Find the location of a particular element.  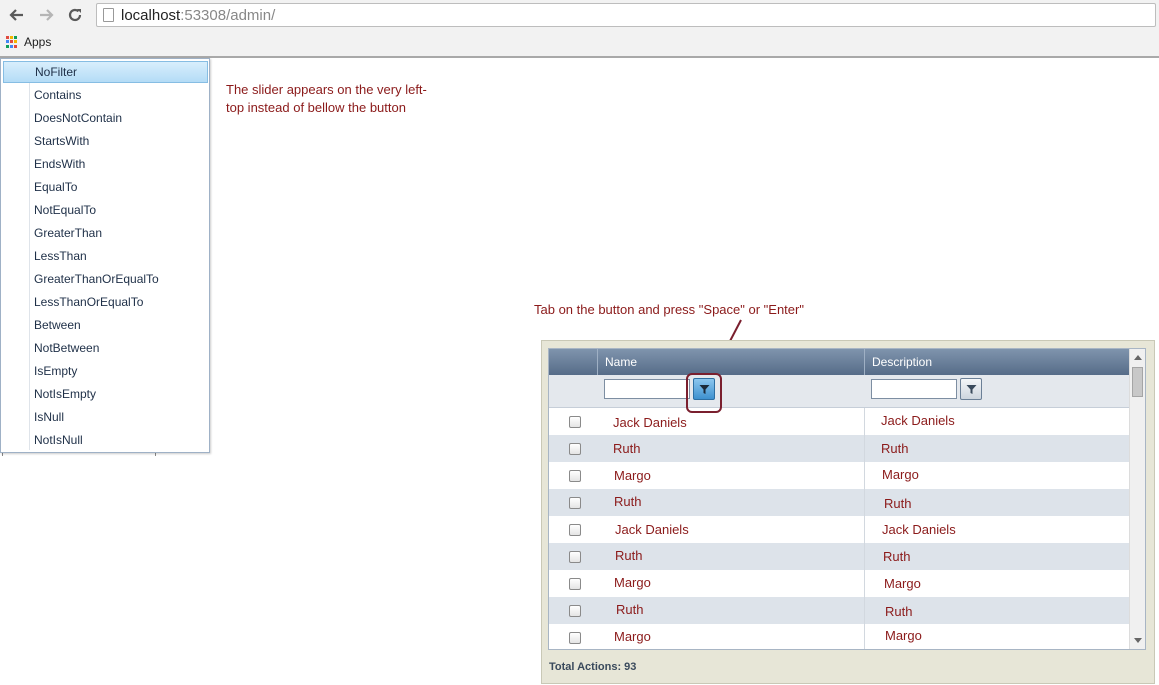

menu-item-isnull: IsNull is located at coordinates (105, 417).